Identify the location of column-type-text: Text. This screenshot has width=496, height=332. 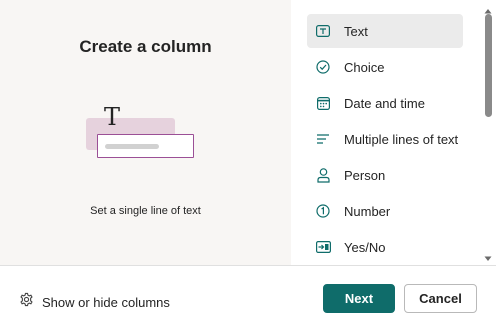
(385, 31).